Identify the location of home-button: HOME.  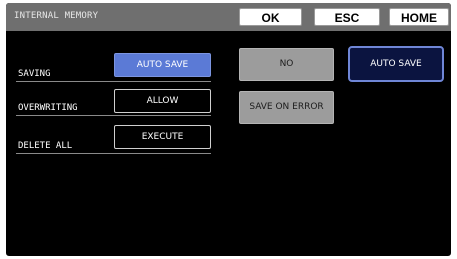
(419, 17).